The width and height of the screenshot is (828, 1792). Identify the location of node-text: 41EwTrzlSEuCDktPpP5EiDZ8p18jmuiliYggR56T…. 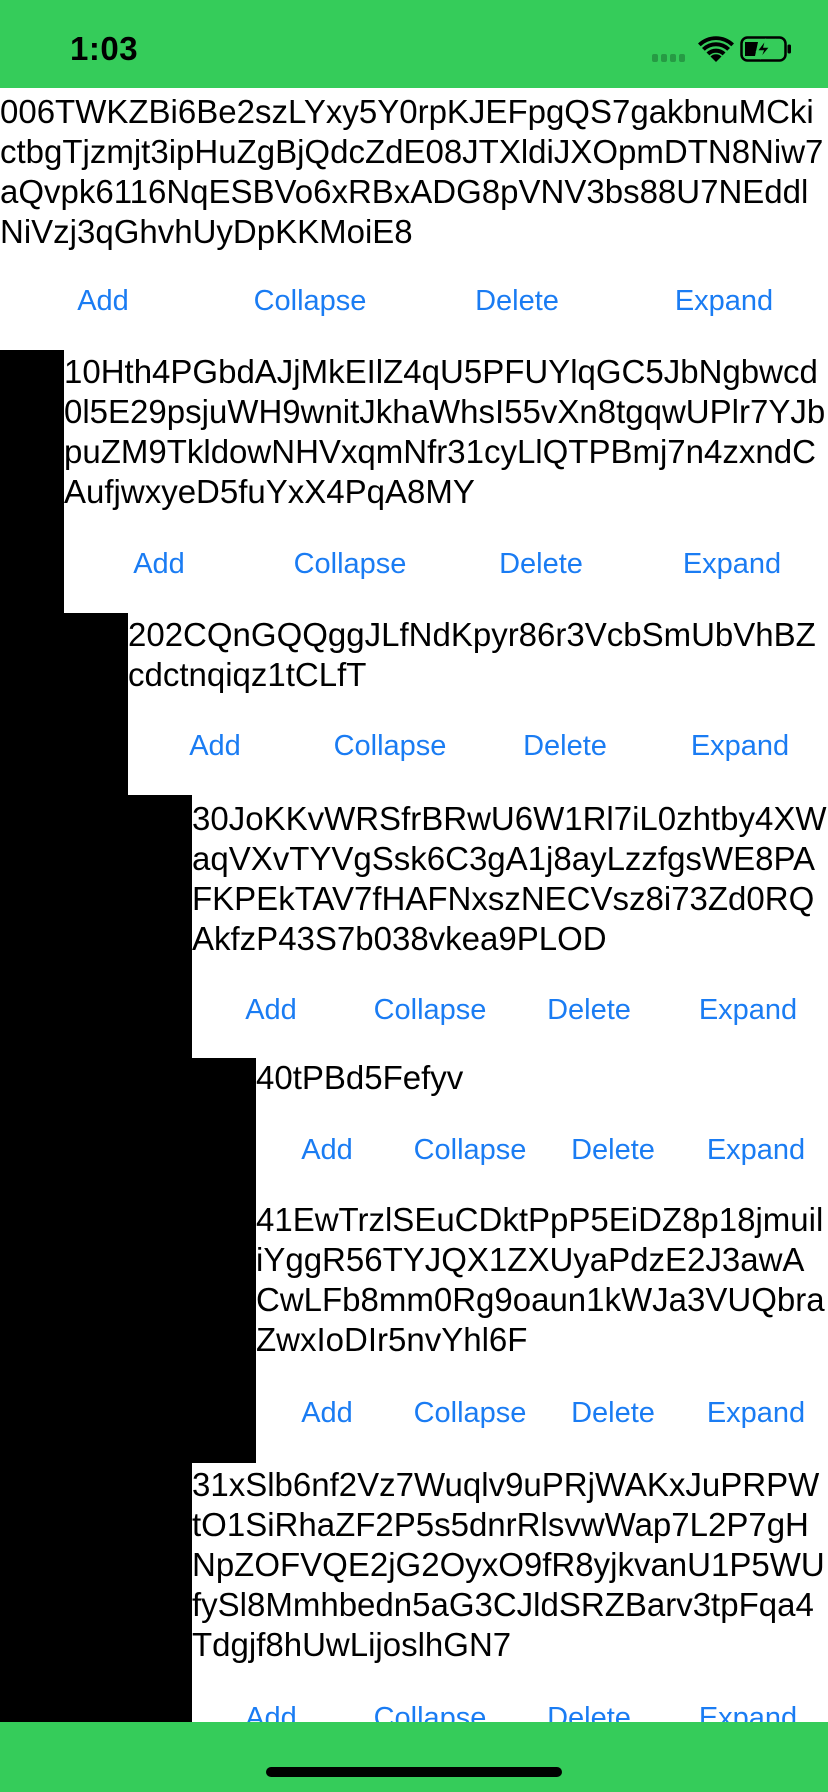
(540, 1279).